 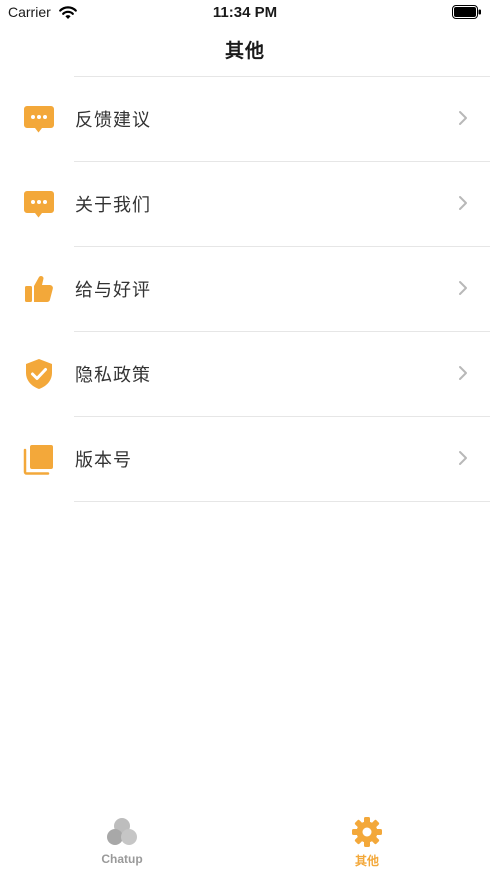 I want to click on stacked-pages-icon, so click(x=38, y=460).